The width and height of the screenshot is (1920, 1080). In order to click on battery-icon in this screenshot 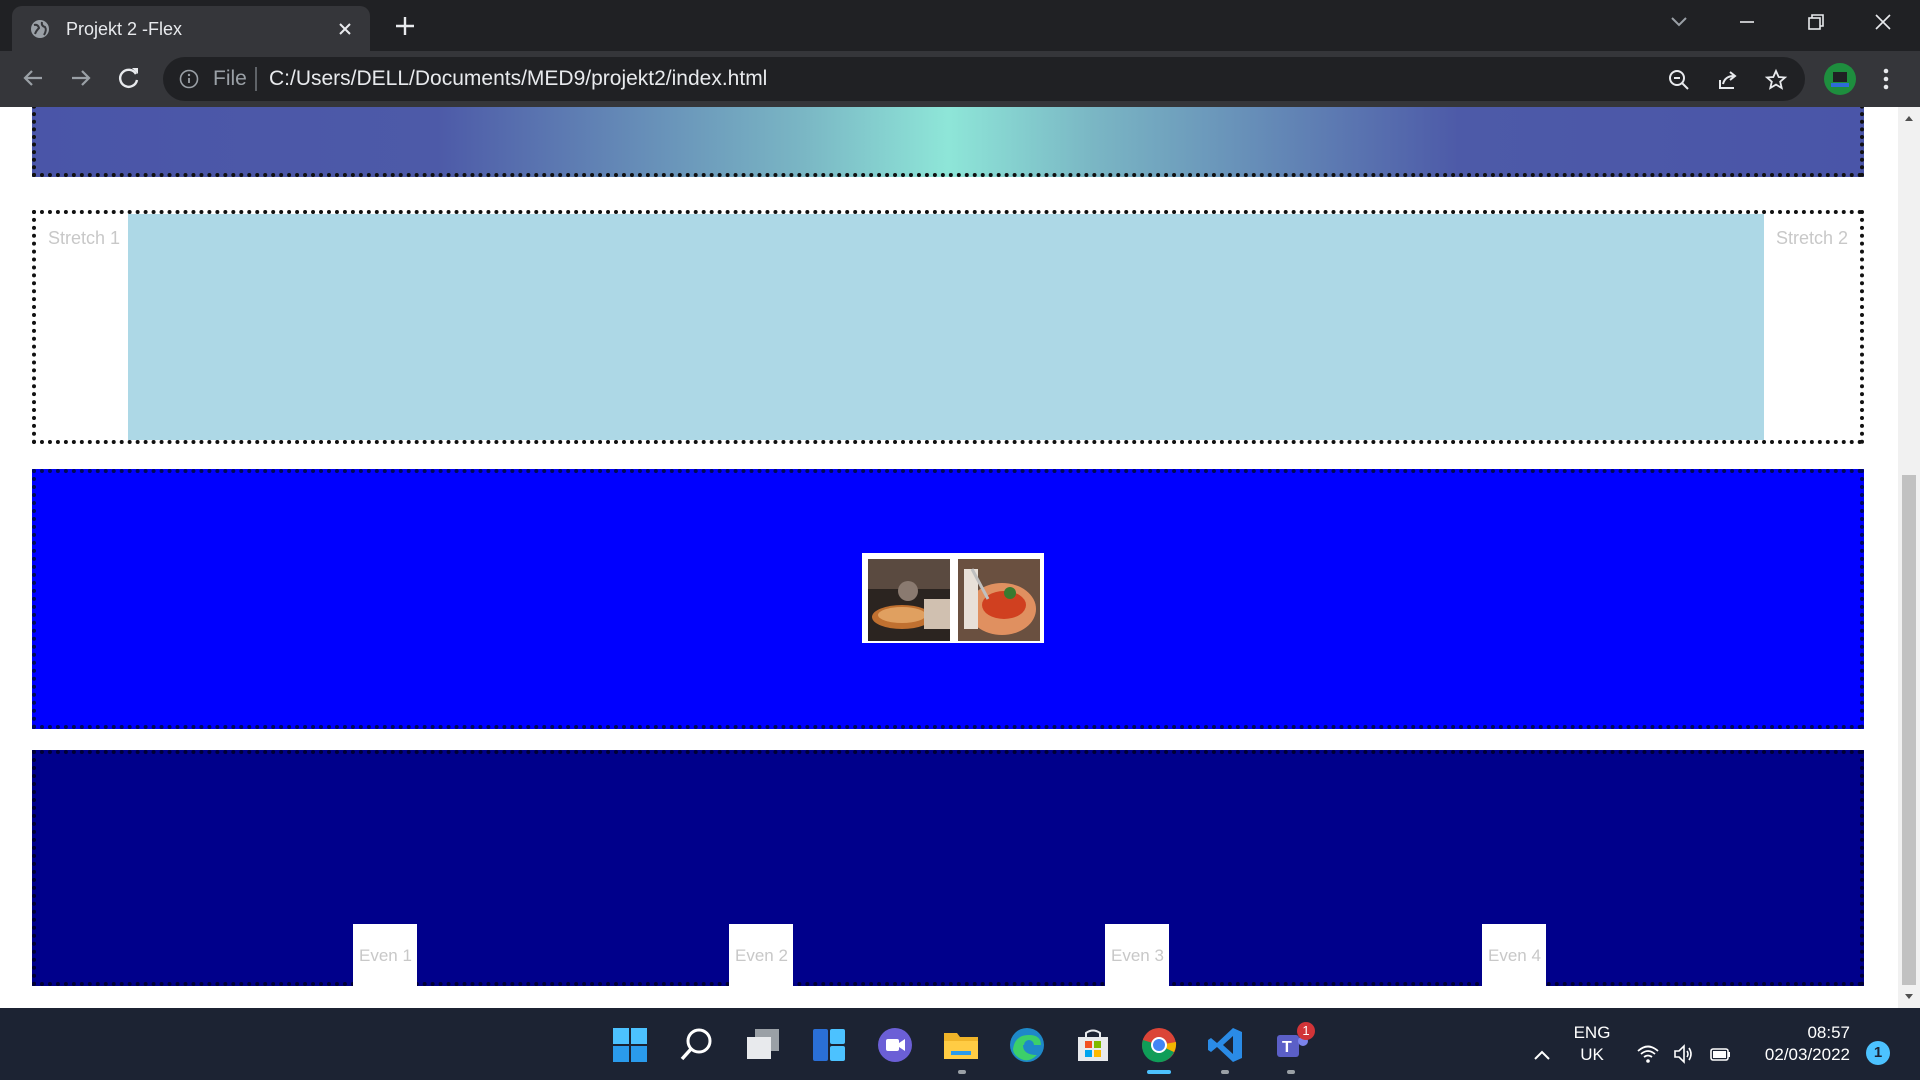, I will do `click(1720, 1054)`.